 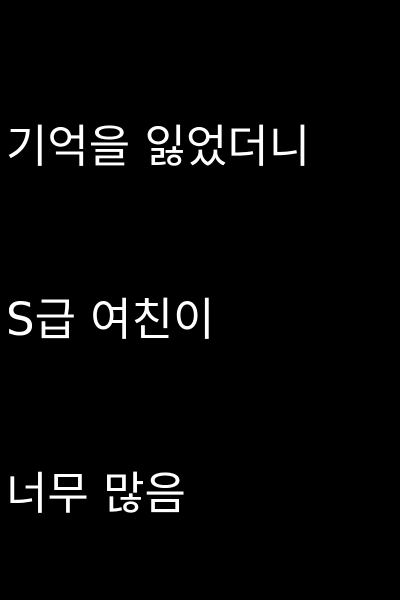 I want to click on title-line-1: 기억을 잃었더니, so click(x=158, y=146).